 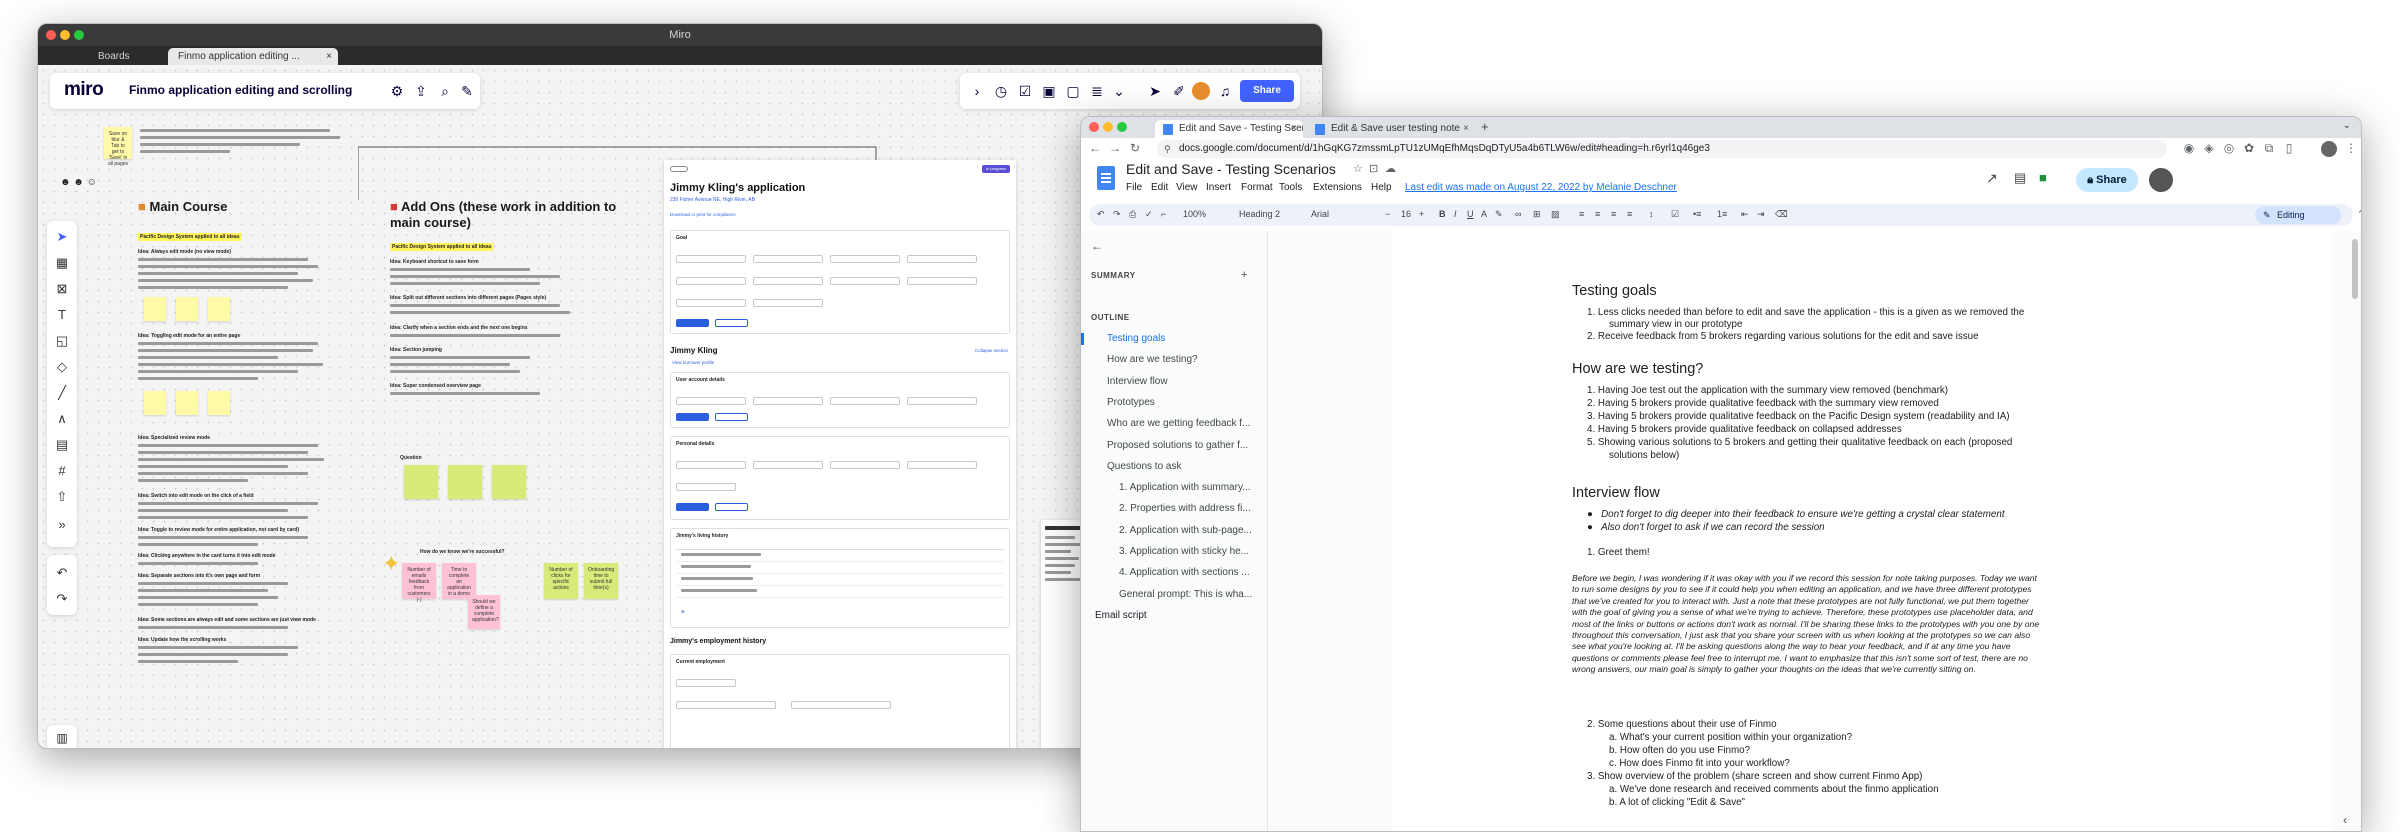 What do you see at coordinates (1613, 214) in the screenshot?
I see `align-right-icon: ≡` at bounding box center [1613, 214].